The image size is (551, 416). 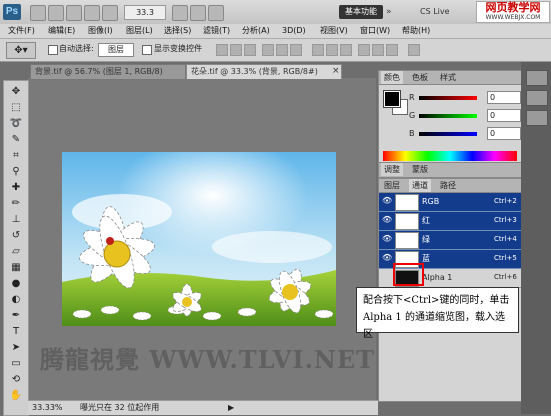 I want to click on color-panel: 颜色 色板 样式 R 0 G 0 B 0, so click(x=450, y=117).